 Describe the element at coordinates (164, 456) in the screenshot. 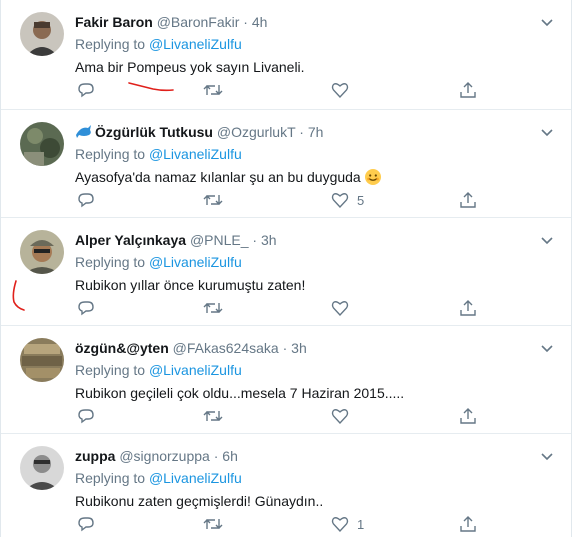

I see `user-handle: @signorzuppa` at that location.